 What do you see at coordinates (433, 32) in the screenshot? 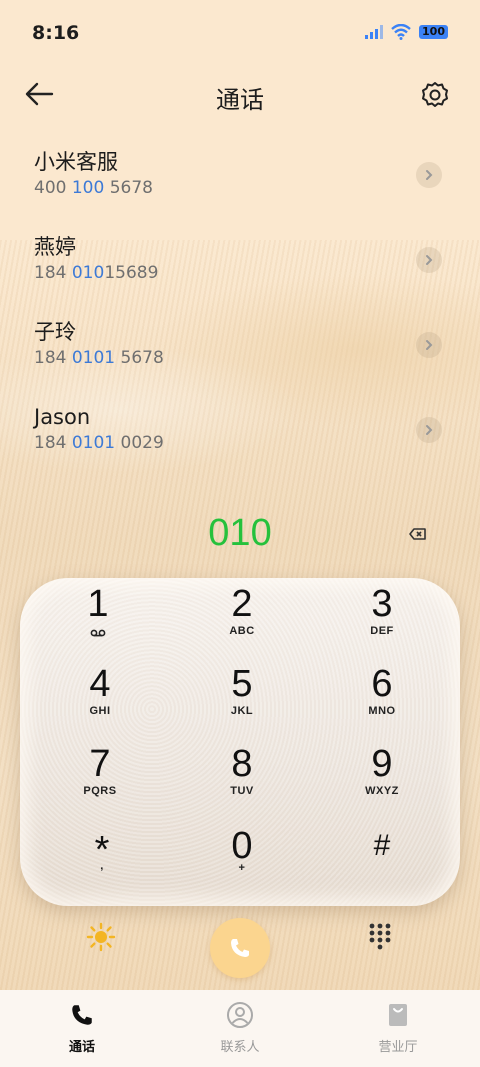
I see `battery-indicator: 100` at bounding box center [433, 32].